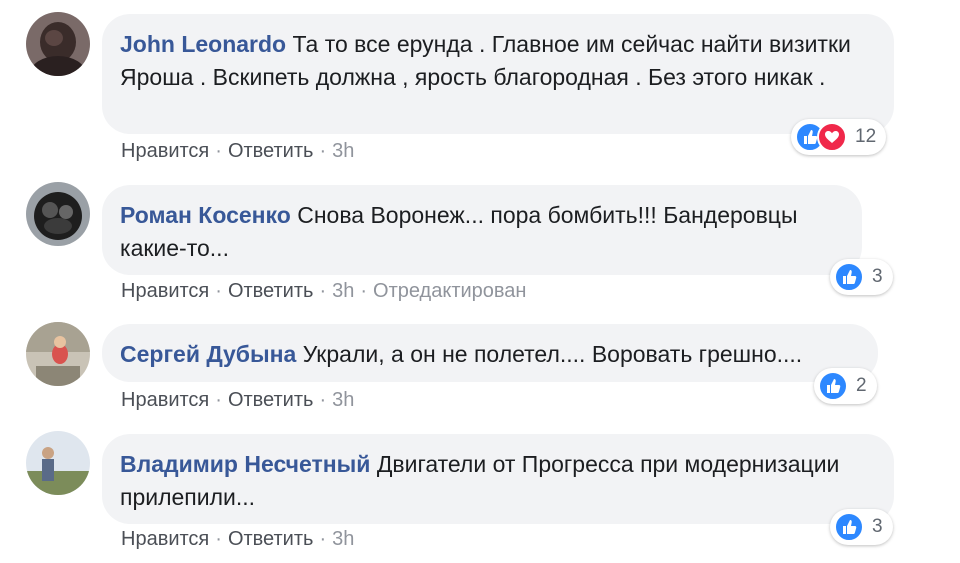 This screenshot has width=960, height=563. I want to click on reaction-count: 2, so click(861, 385).